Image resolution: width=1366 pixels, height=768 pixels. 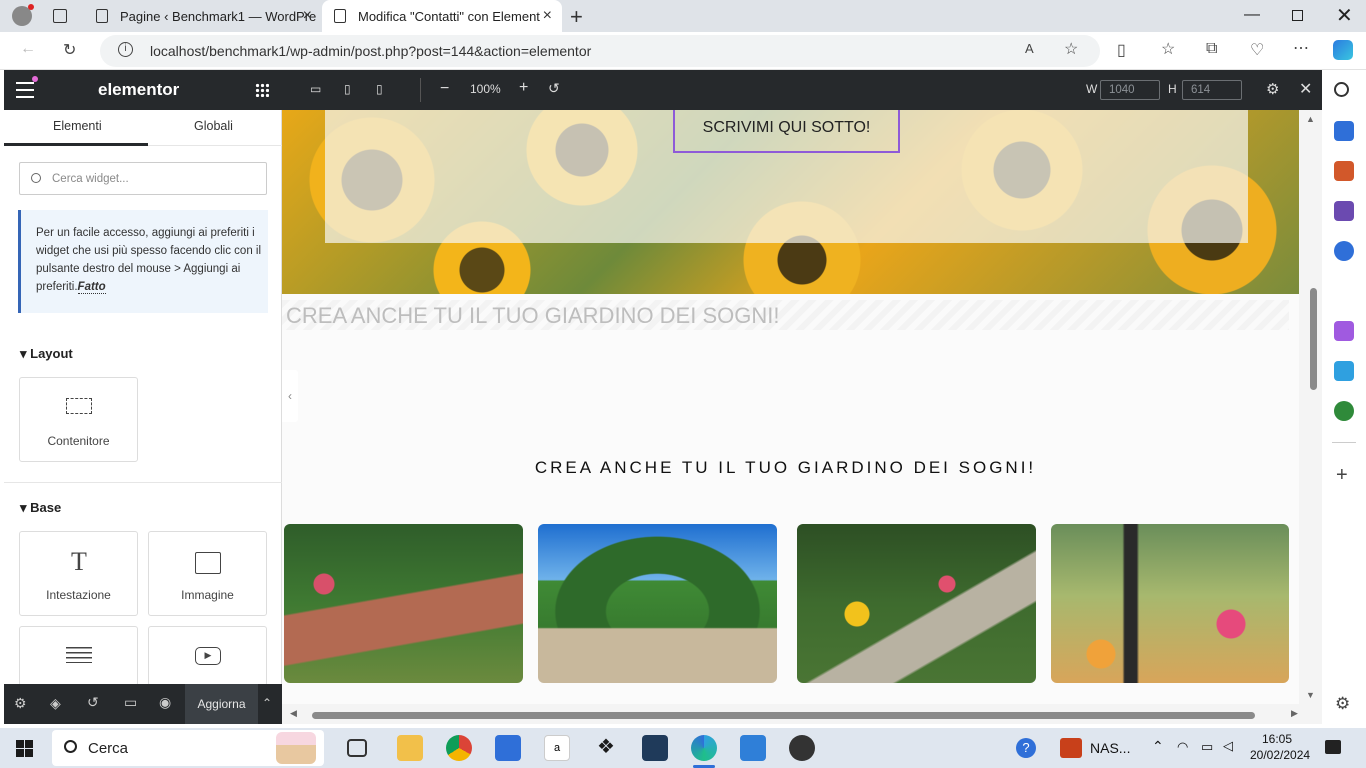 What do you see at coordinates (523, 88) in the screenshot?
I see `zoom-in-icon: +` at bounding box center [523, 88].